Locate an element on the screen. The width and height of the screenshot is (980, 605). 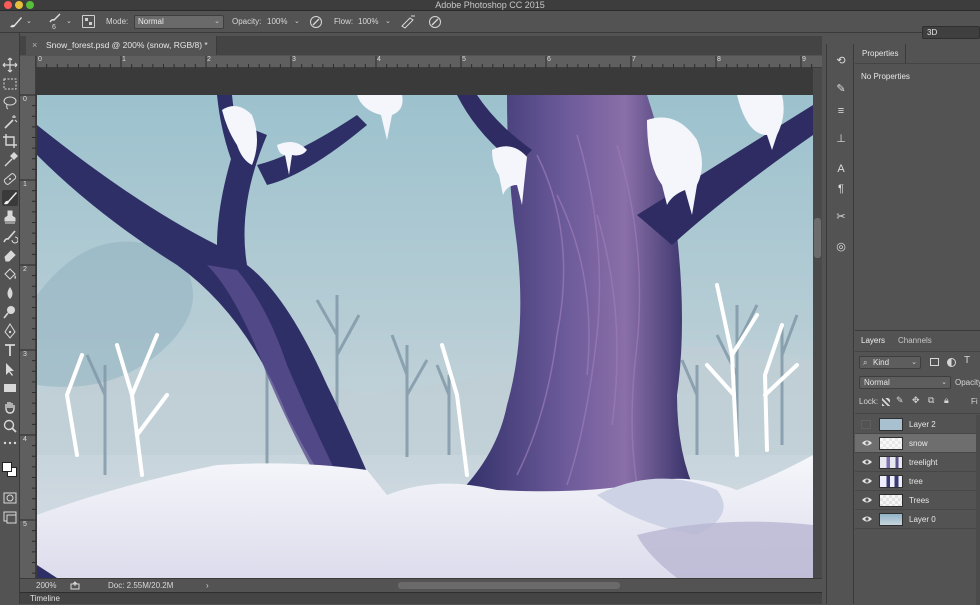
layer-row: Layer 2 is located at coordinates (917, 424).